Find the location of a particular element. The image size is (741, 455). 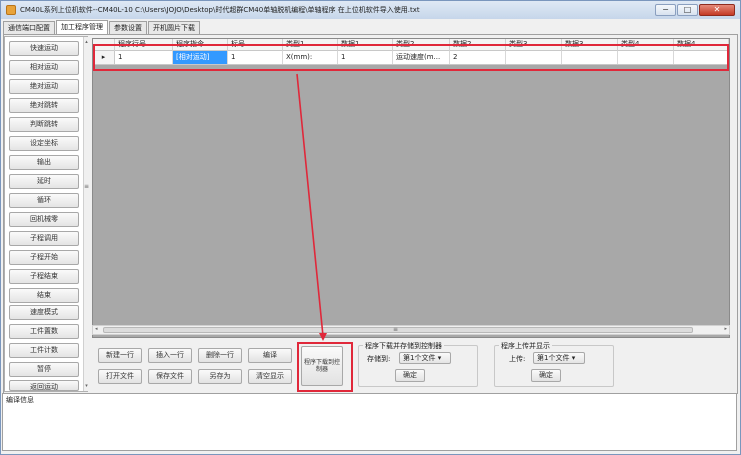

sidebar-item-fast-move: 快速运动 is located at coordinates (44, 48).